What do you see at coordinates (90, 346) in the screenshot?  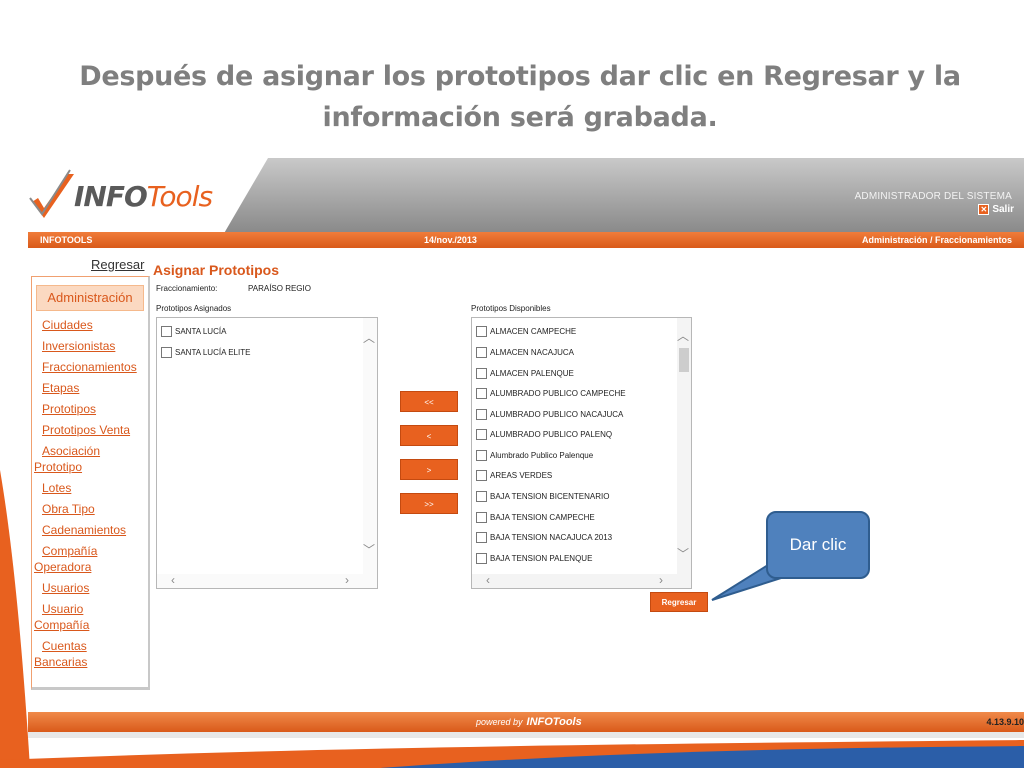 I see `sidebar-item-inversionistas: Inversionistas` at bounding box center [90, 346].